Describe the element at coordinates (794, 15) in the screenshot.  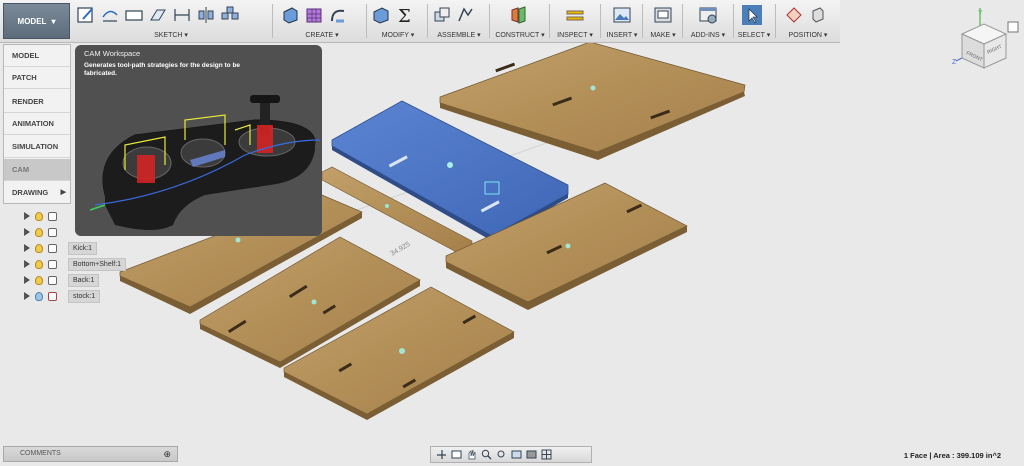
I see `capture-position-icon` at that location.